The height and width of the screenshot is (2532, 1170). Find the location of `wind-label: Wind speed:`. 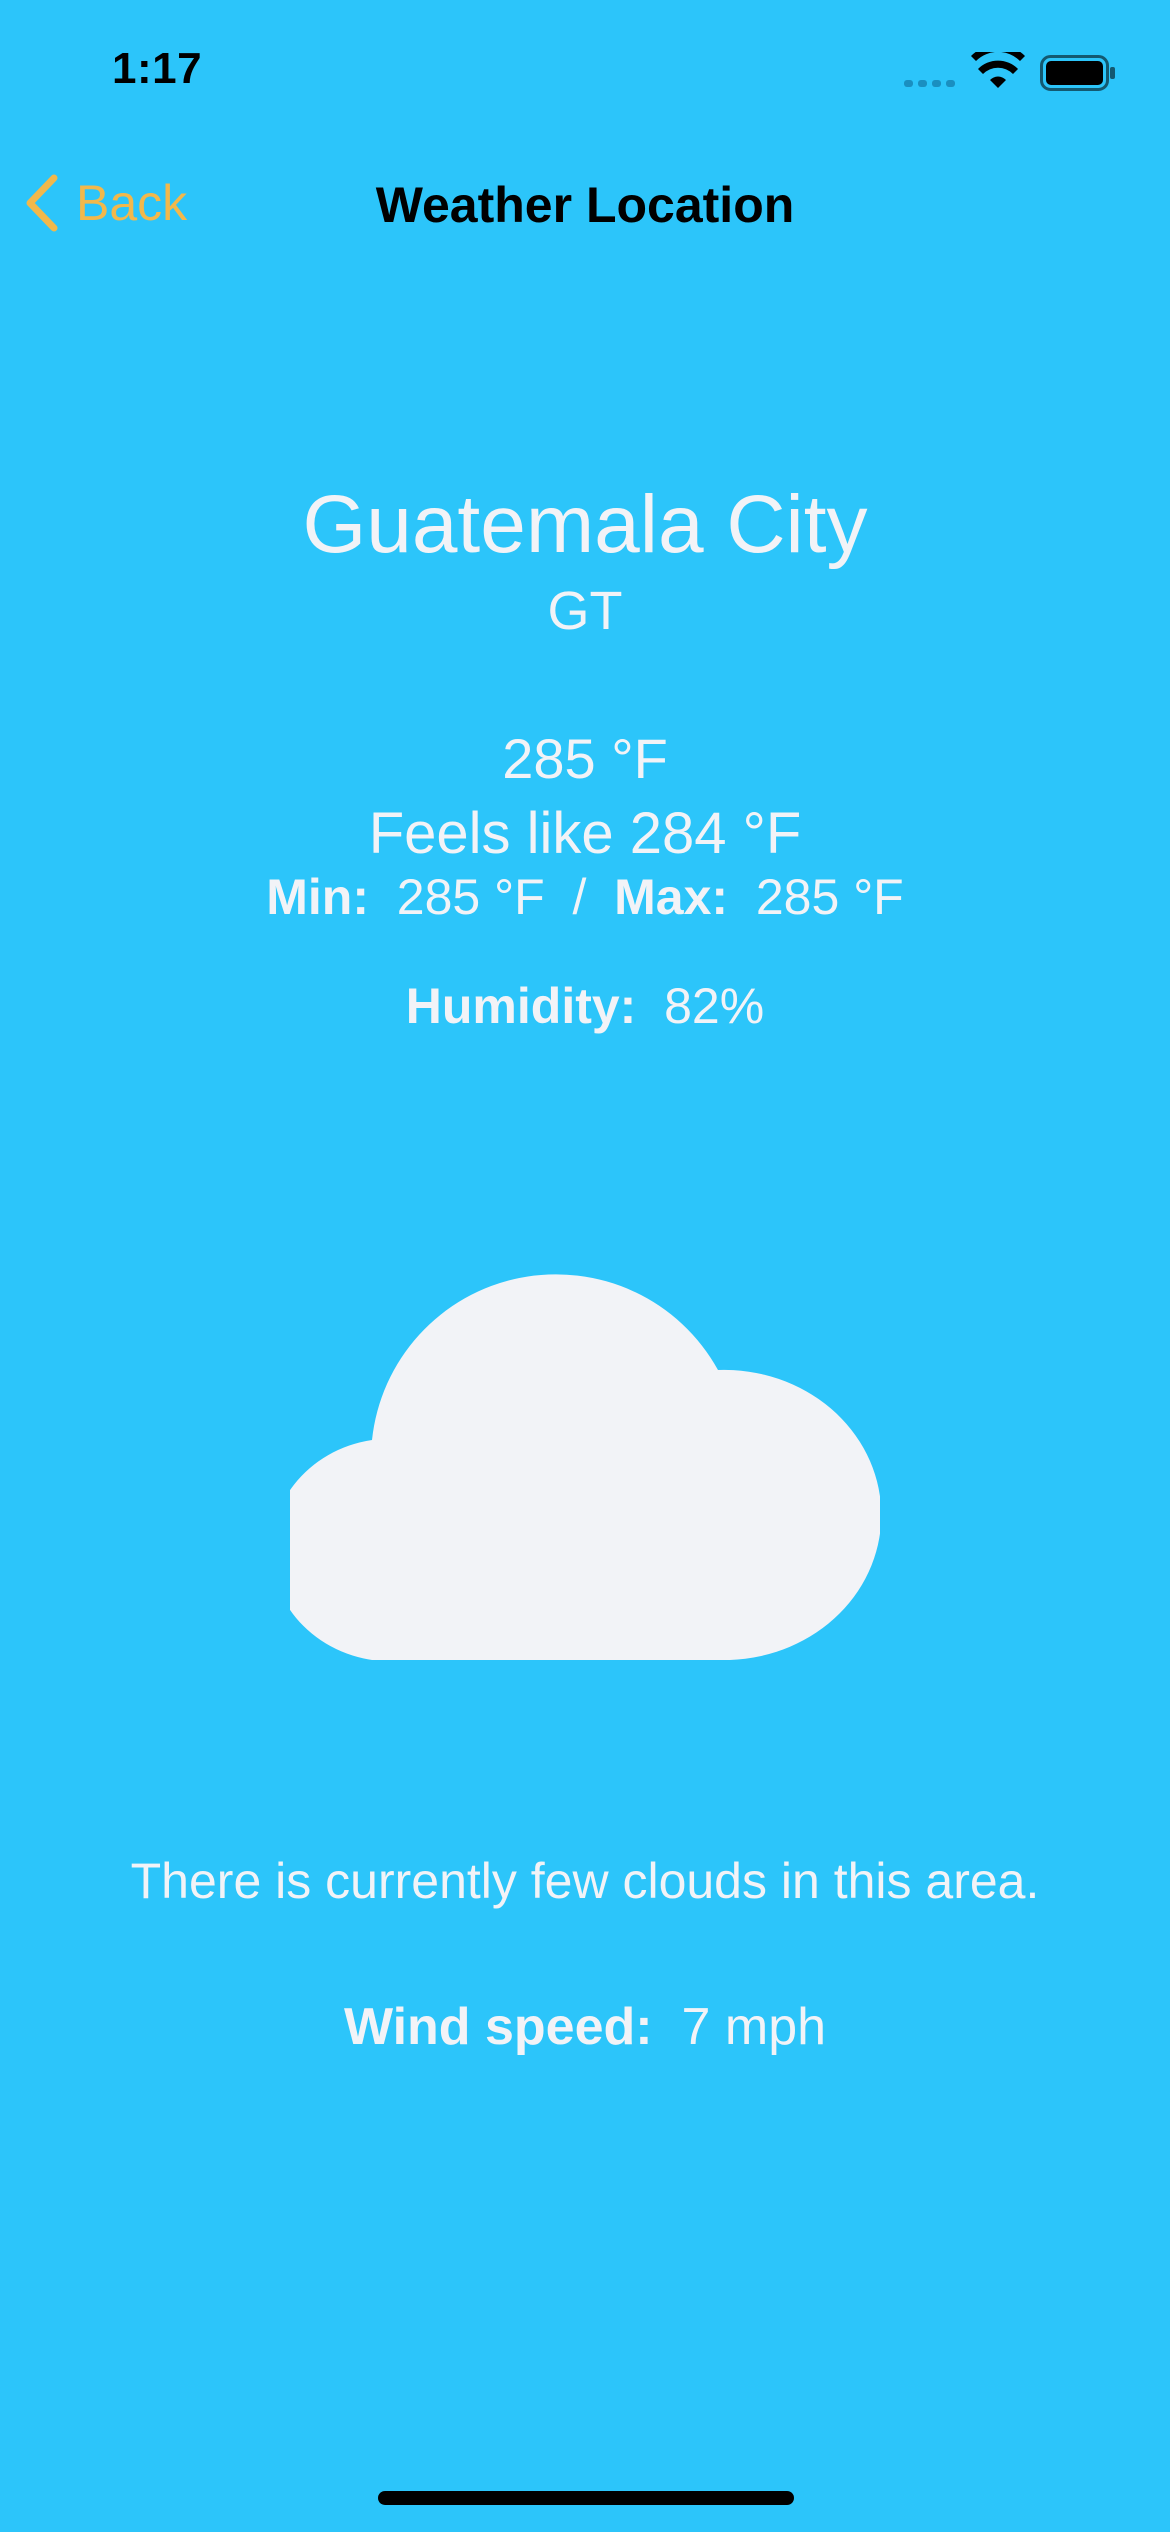

wind-label: Wind speed: is located at coordinates (498, 2027).